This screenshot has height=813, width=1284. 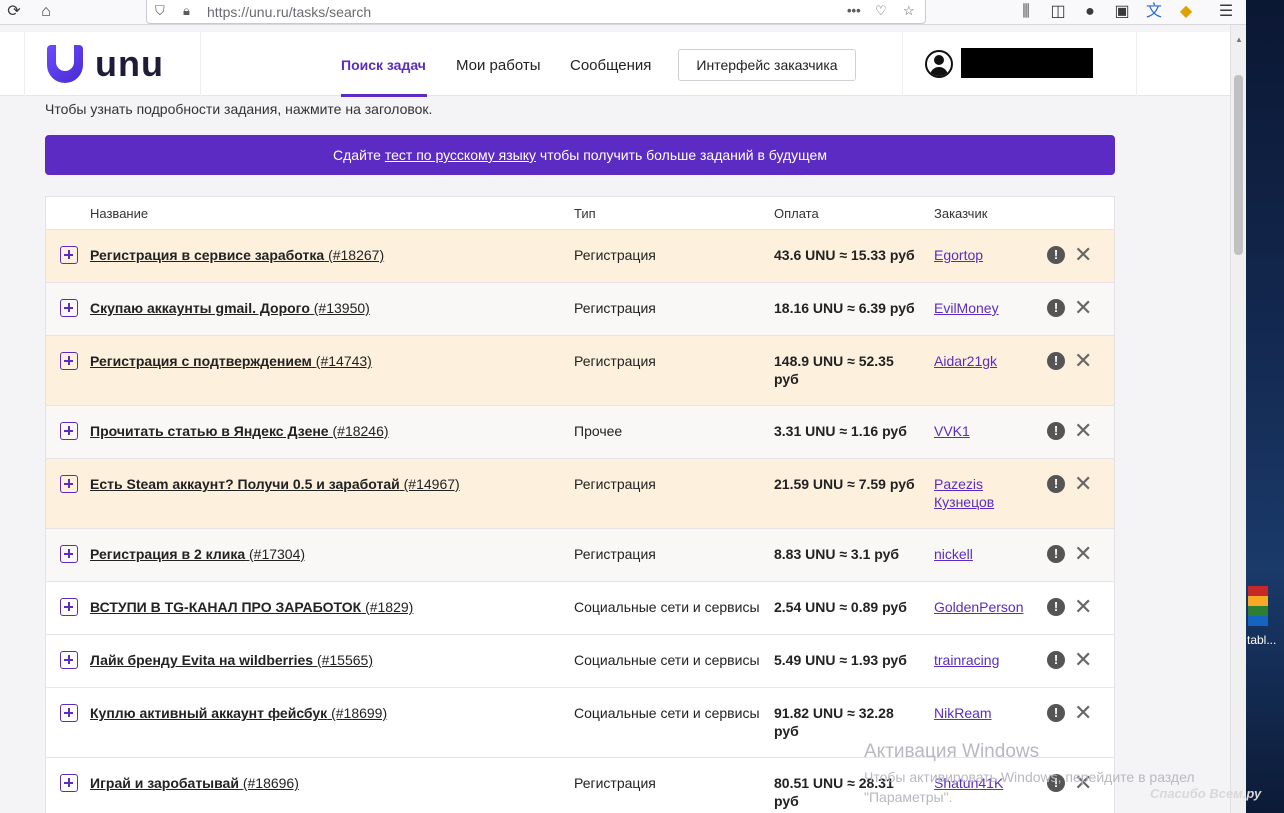 I want to click on task-title-link: Регистрация в 2 клика (#17304), so click(x=197, y=554).